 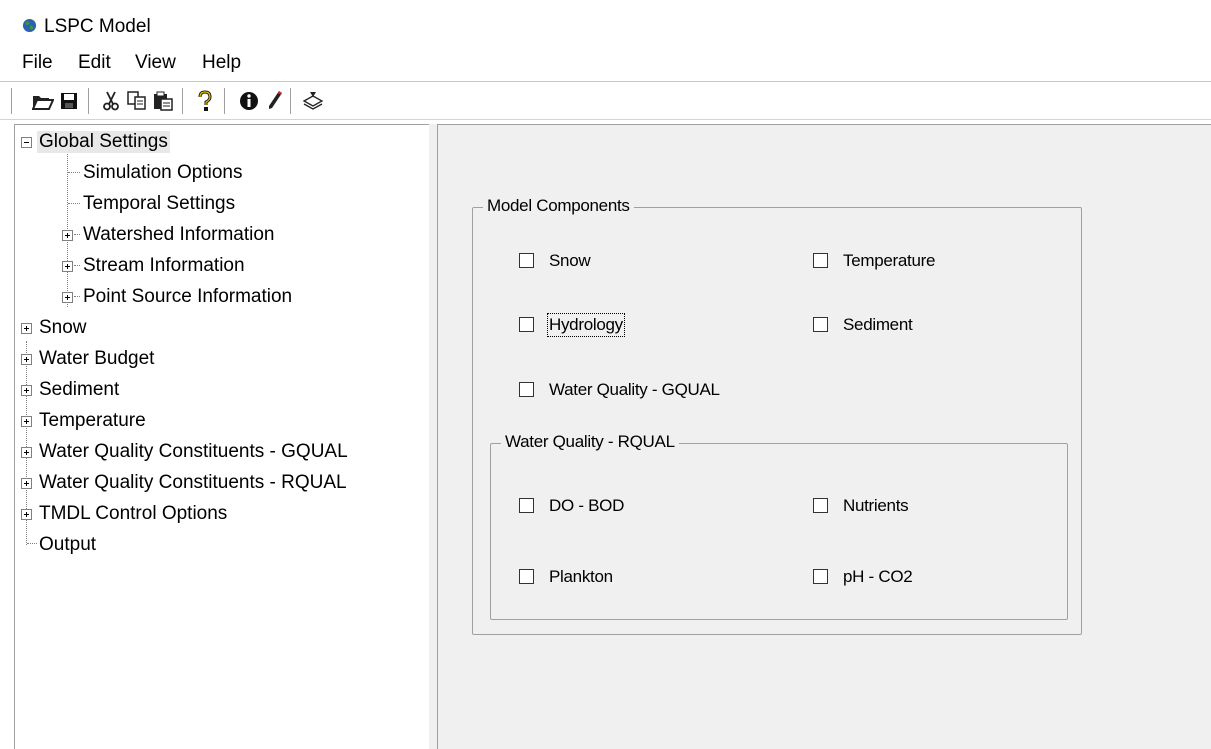 I want to click on plankton-checkbox: Plankton, so click(x=599, y=578).